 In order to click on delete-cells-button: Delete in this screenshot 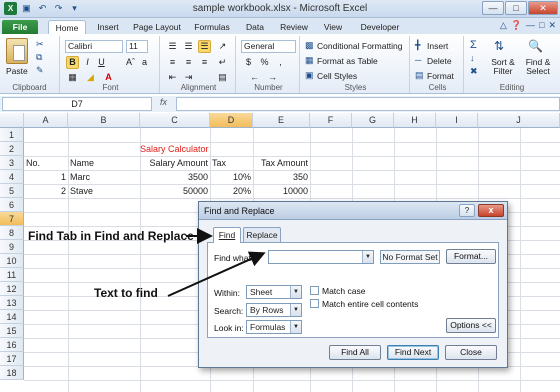, I will do `click(439, 61)`.